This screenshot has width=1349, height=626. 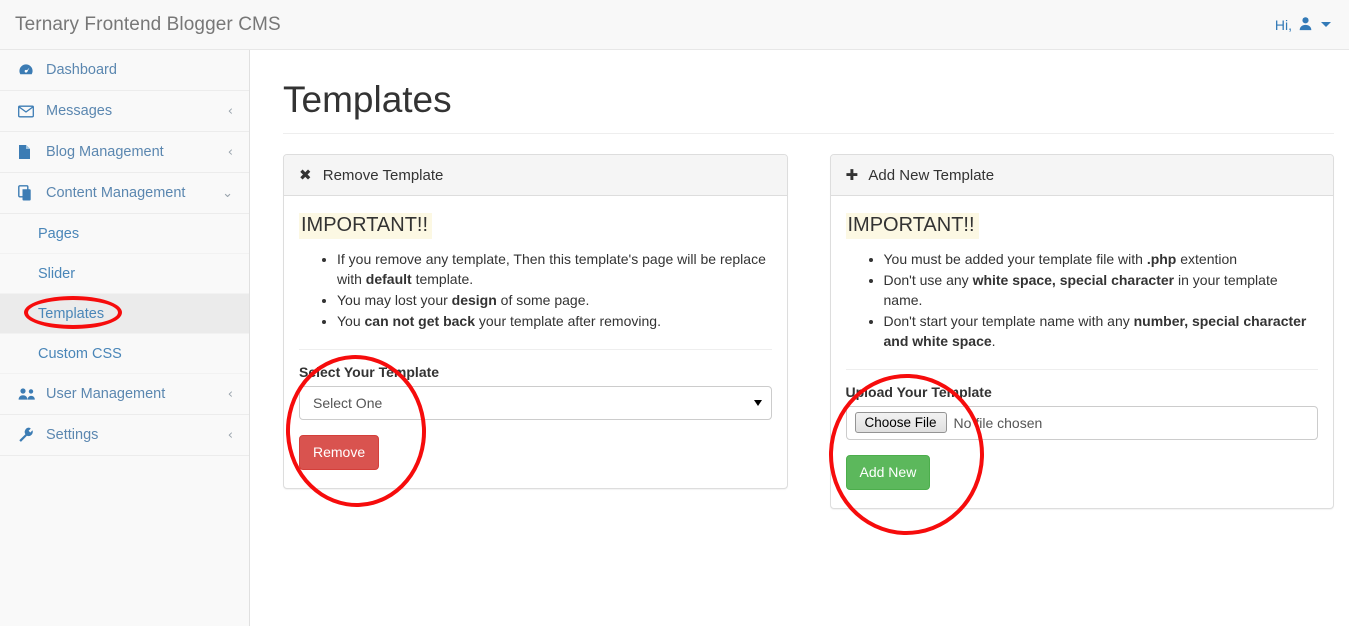 I want to click on sidebar-item-label: Blog Management, so click(x=105, y=152).